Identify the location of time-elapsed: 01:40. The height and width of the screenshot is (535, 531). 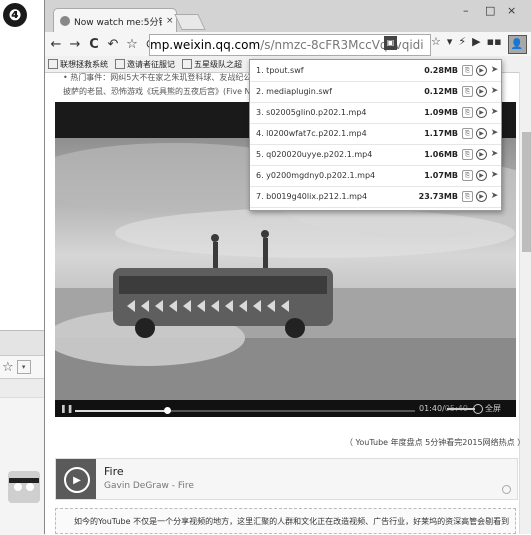
(431, 408).